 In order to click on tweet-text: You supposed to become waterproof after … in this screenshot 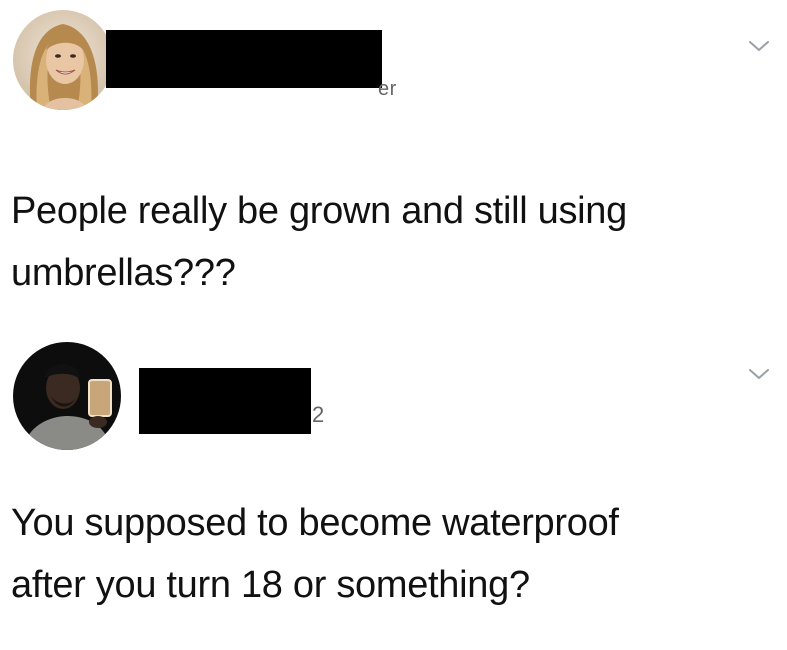, I will do `click(315, 554)`.